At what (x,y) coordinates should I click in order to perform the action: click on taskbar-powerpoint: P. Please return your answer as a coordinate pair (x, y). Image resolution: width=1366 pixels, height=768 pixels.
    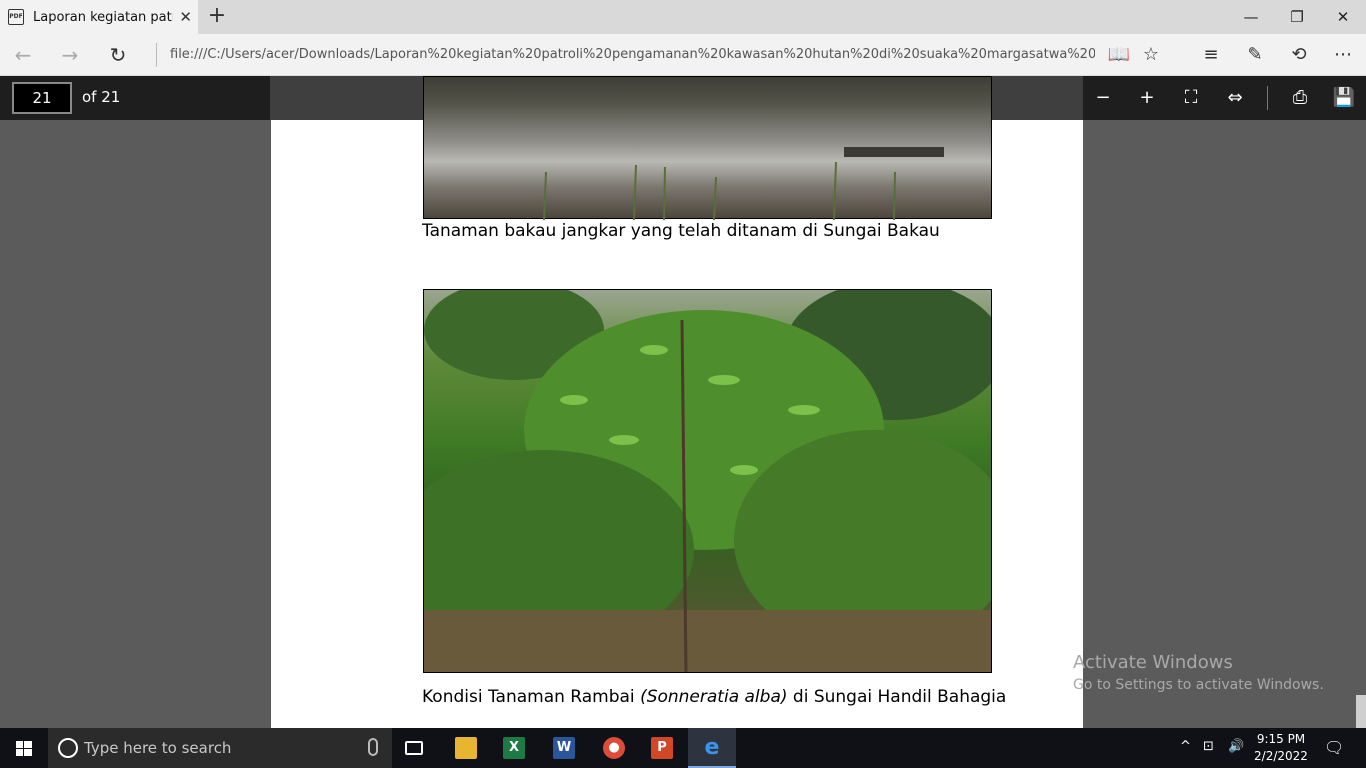
    Looking at the image, I should click on (662, 748).